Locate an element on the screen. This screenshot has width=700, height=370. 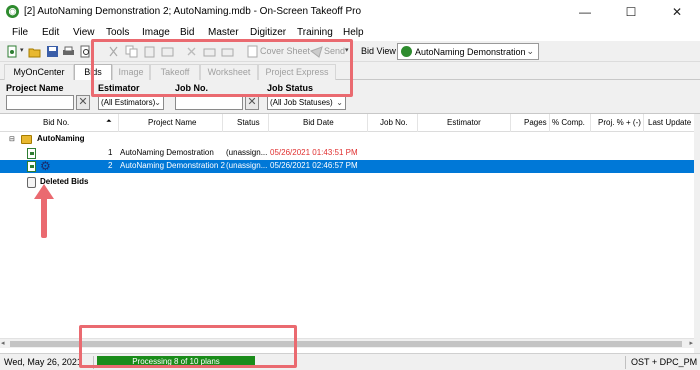
status-date: Wed, May 26, 2021 is located at coordinates (43, 362).